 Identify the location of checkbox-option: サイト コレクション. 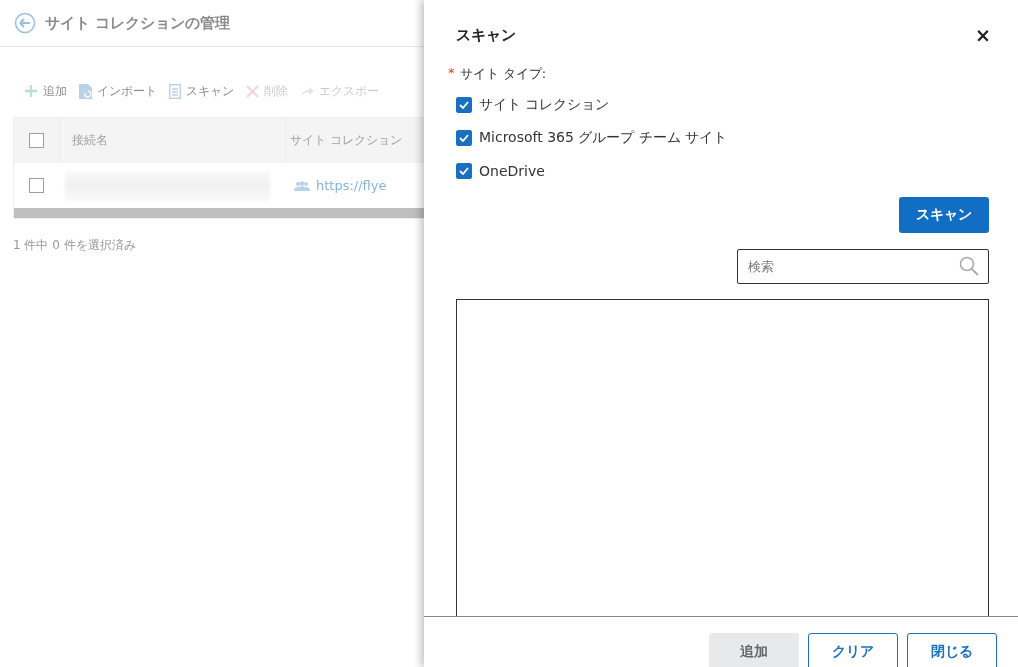
(722, 105).